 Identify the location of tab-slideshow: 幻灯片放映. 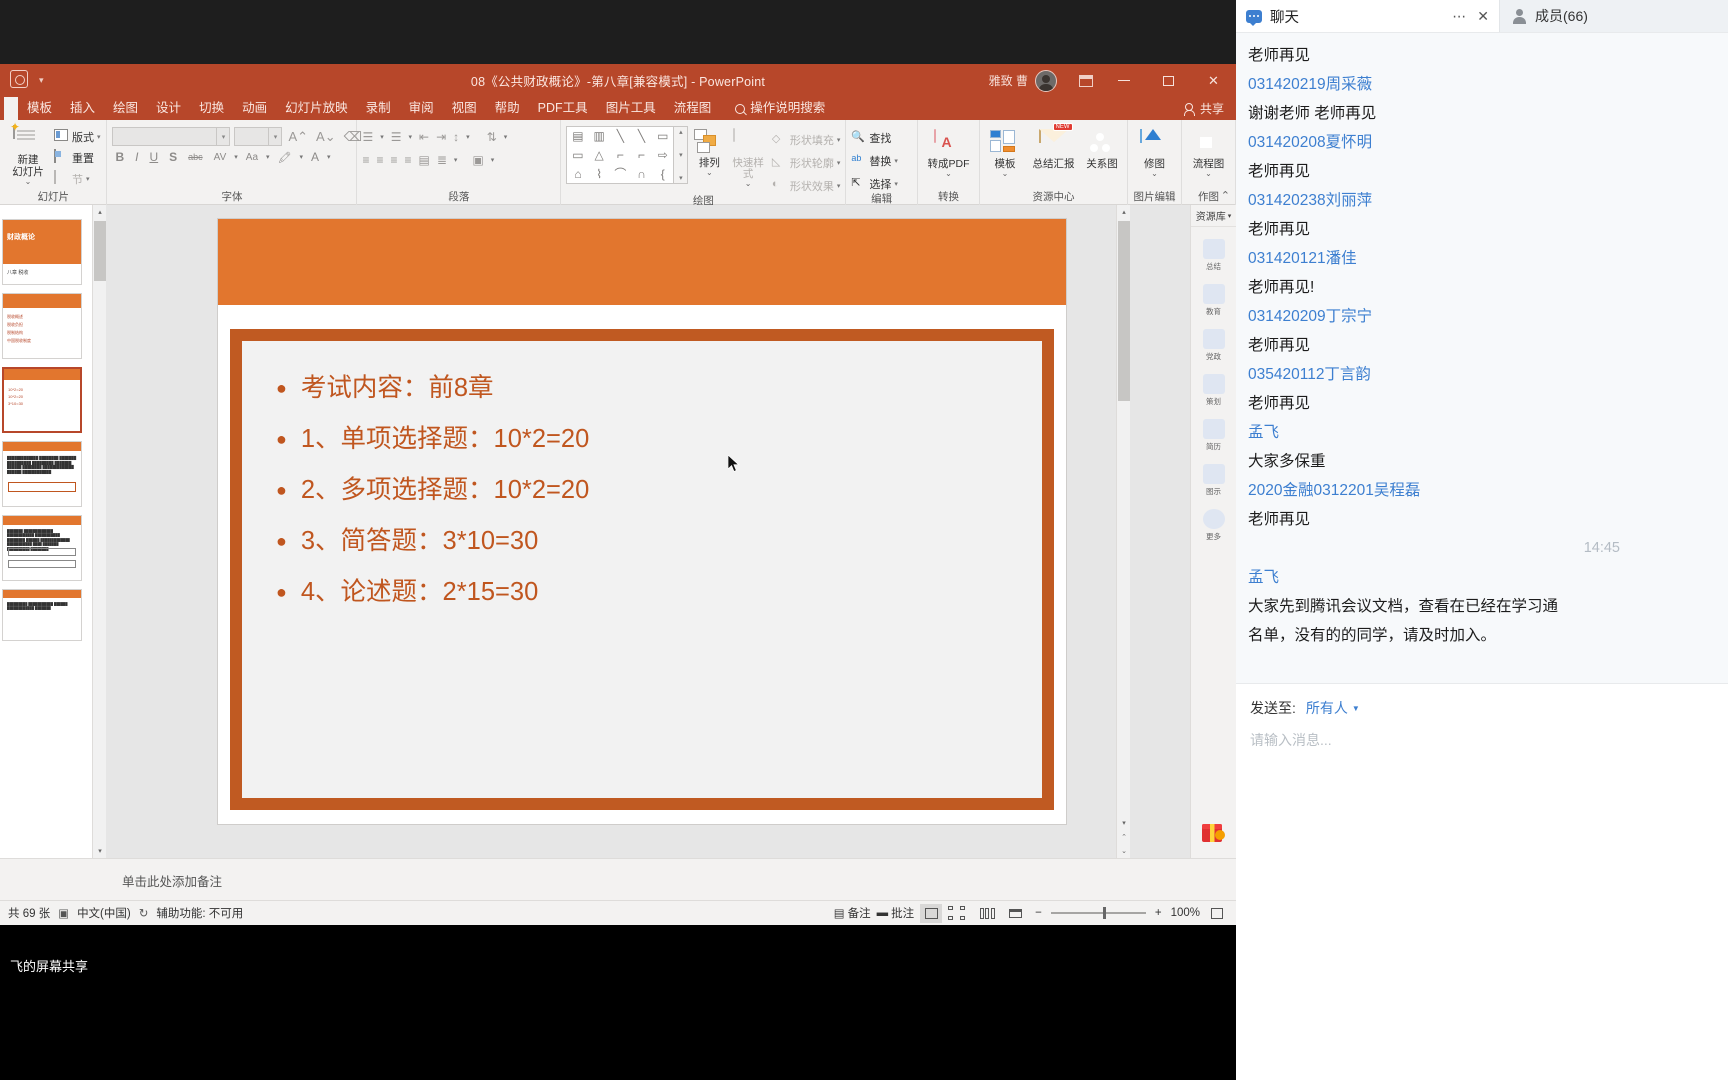
(316, 108).